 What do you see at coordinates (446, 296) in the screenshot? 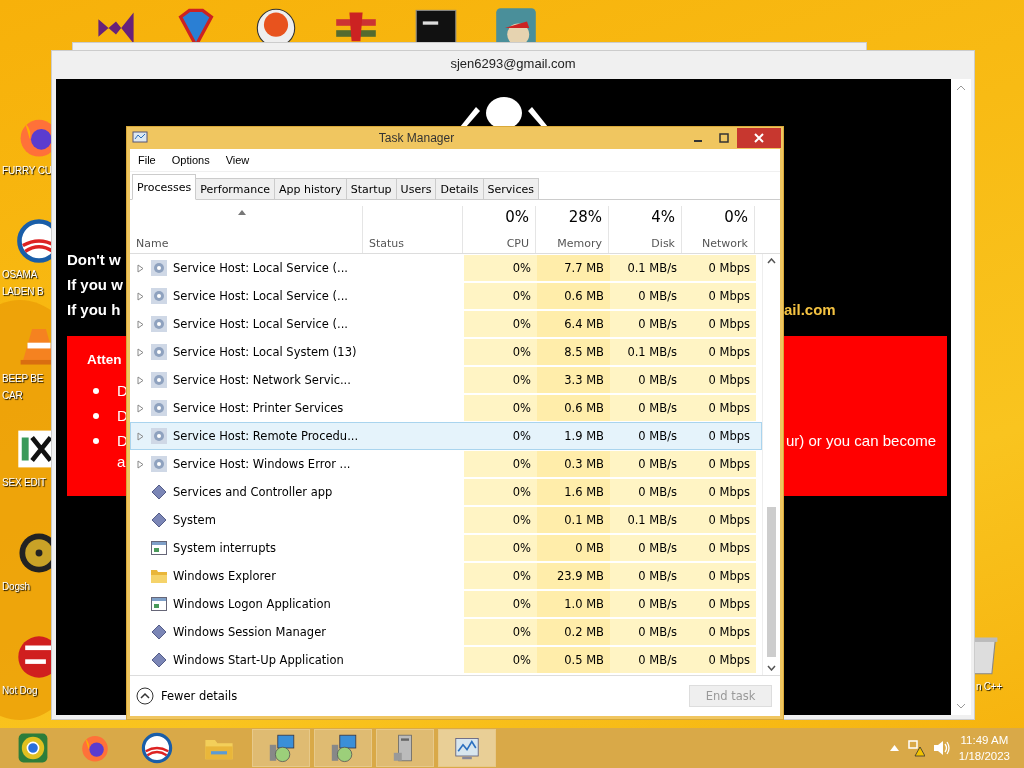
I see `process-row: Service Host: Local Service (... 0% 0.6 MB 0 MB/s 0 Mbps` at bounding box center [446, 296].